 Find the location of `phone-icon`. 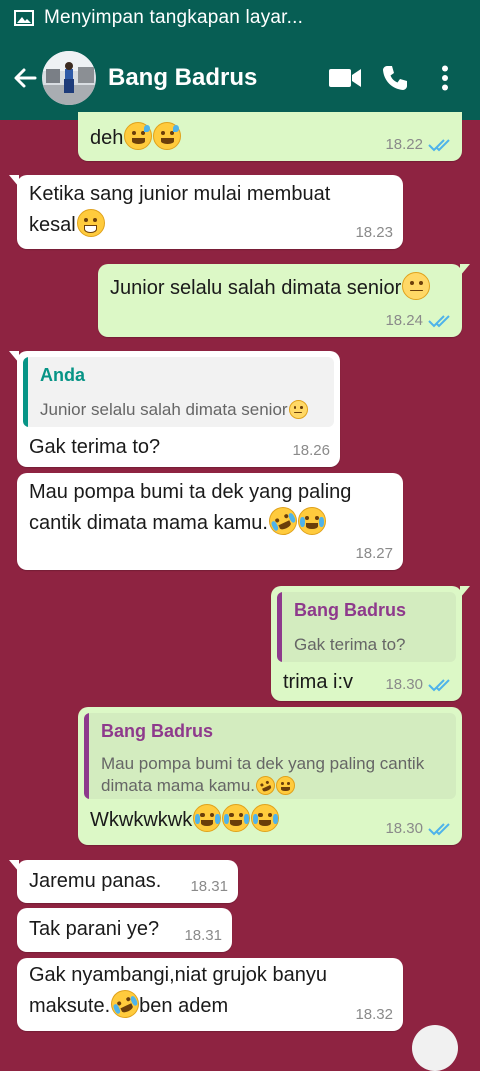

phone-icon is located at coordinates (395, 78).